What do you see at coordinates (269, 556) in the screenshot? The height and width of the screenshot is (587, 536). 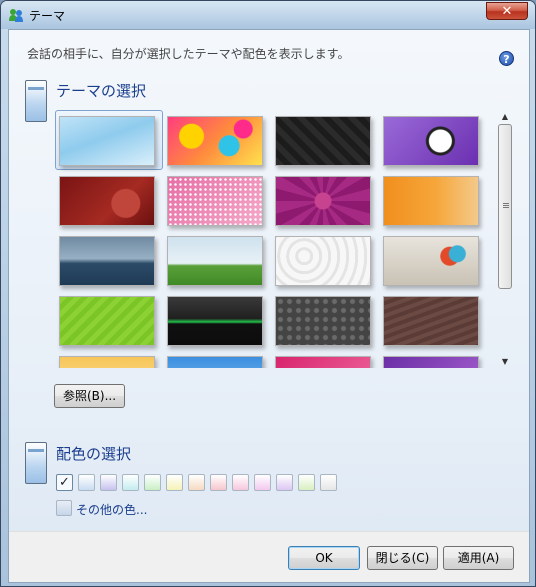 I see `dialog-footer: OK 閉じる(C) 適用(A)` at bounding box center [269, 556].